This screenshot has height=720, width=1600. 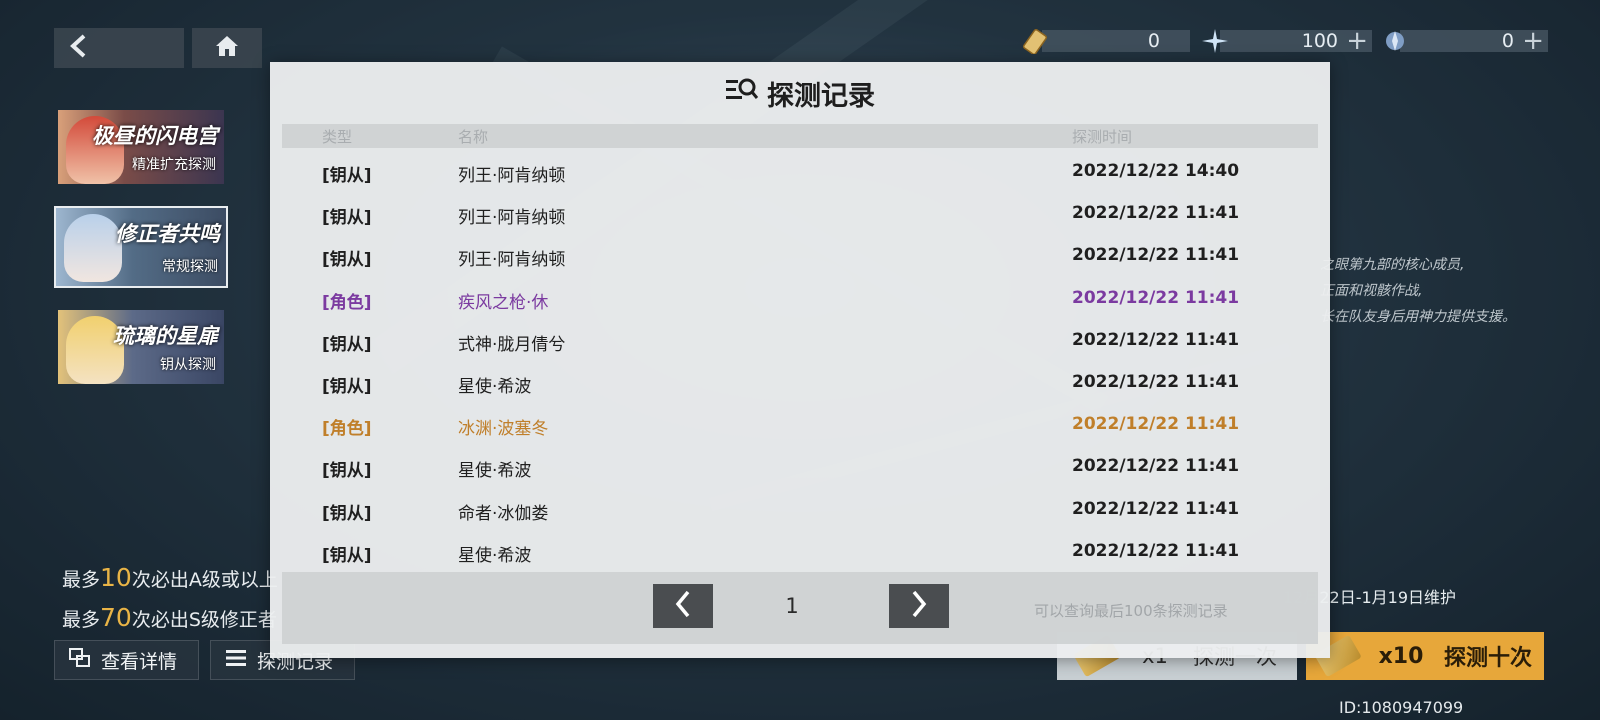 I want to click on draw-ten-count: x10, so click(x=1401, y=656).